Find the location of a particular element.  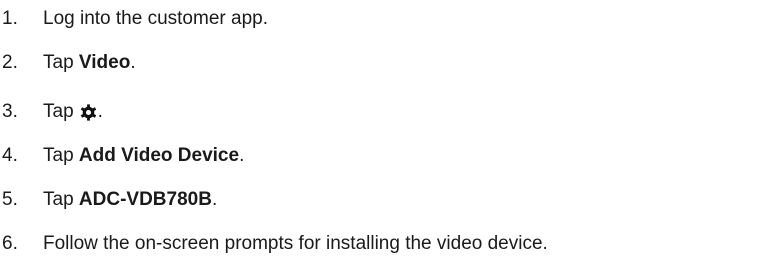

step-2: 2. Tap Video. is located at coordinates (68, 63).